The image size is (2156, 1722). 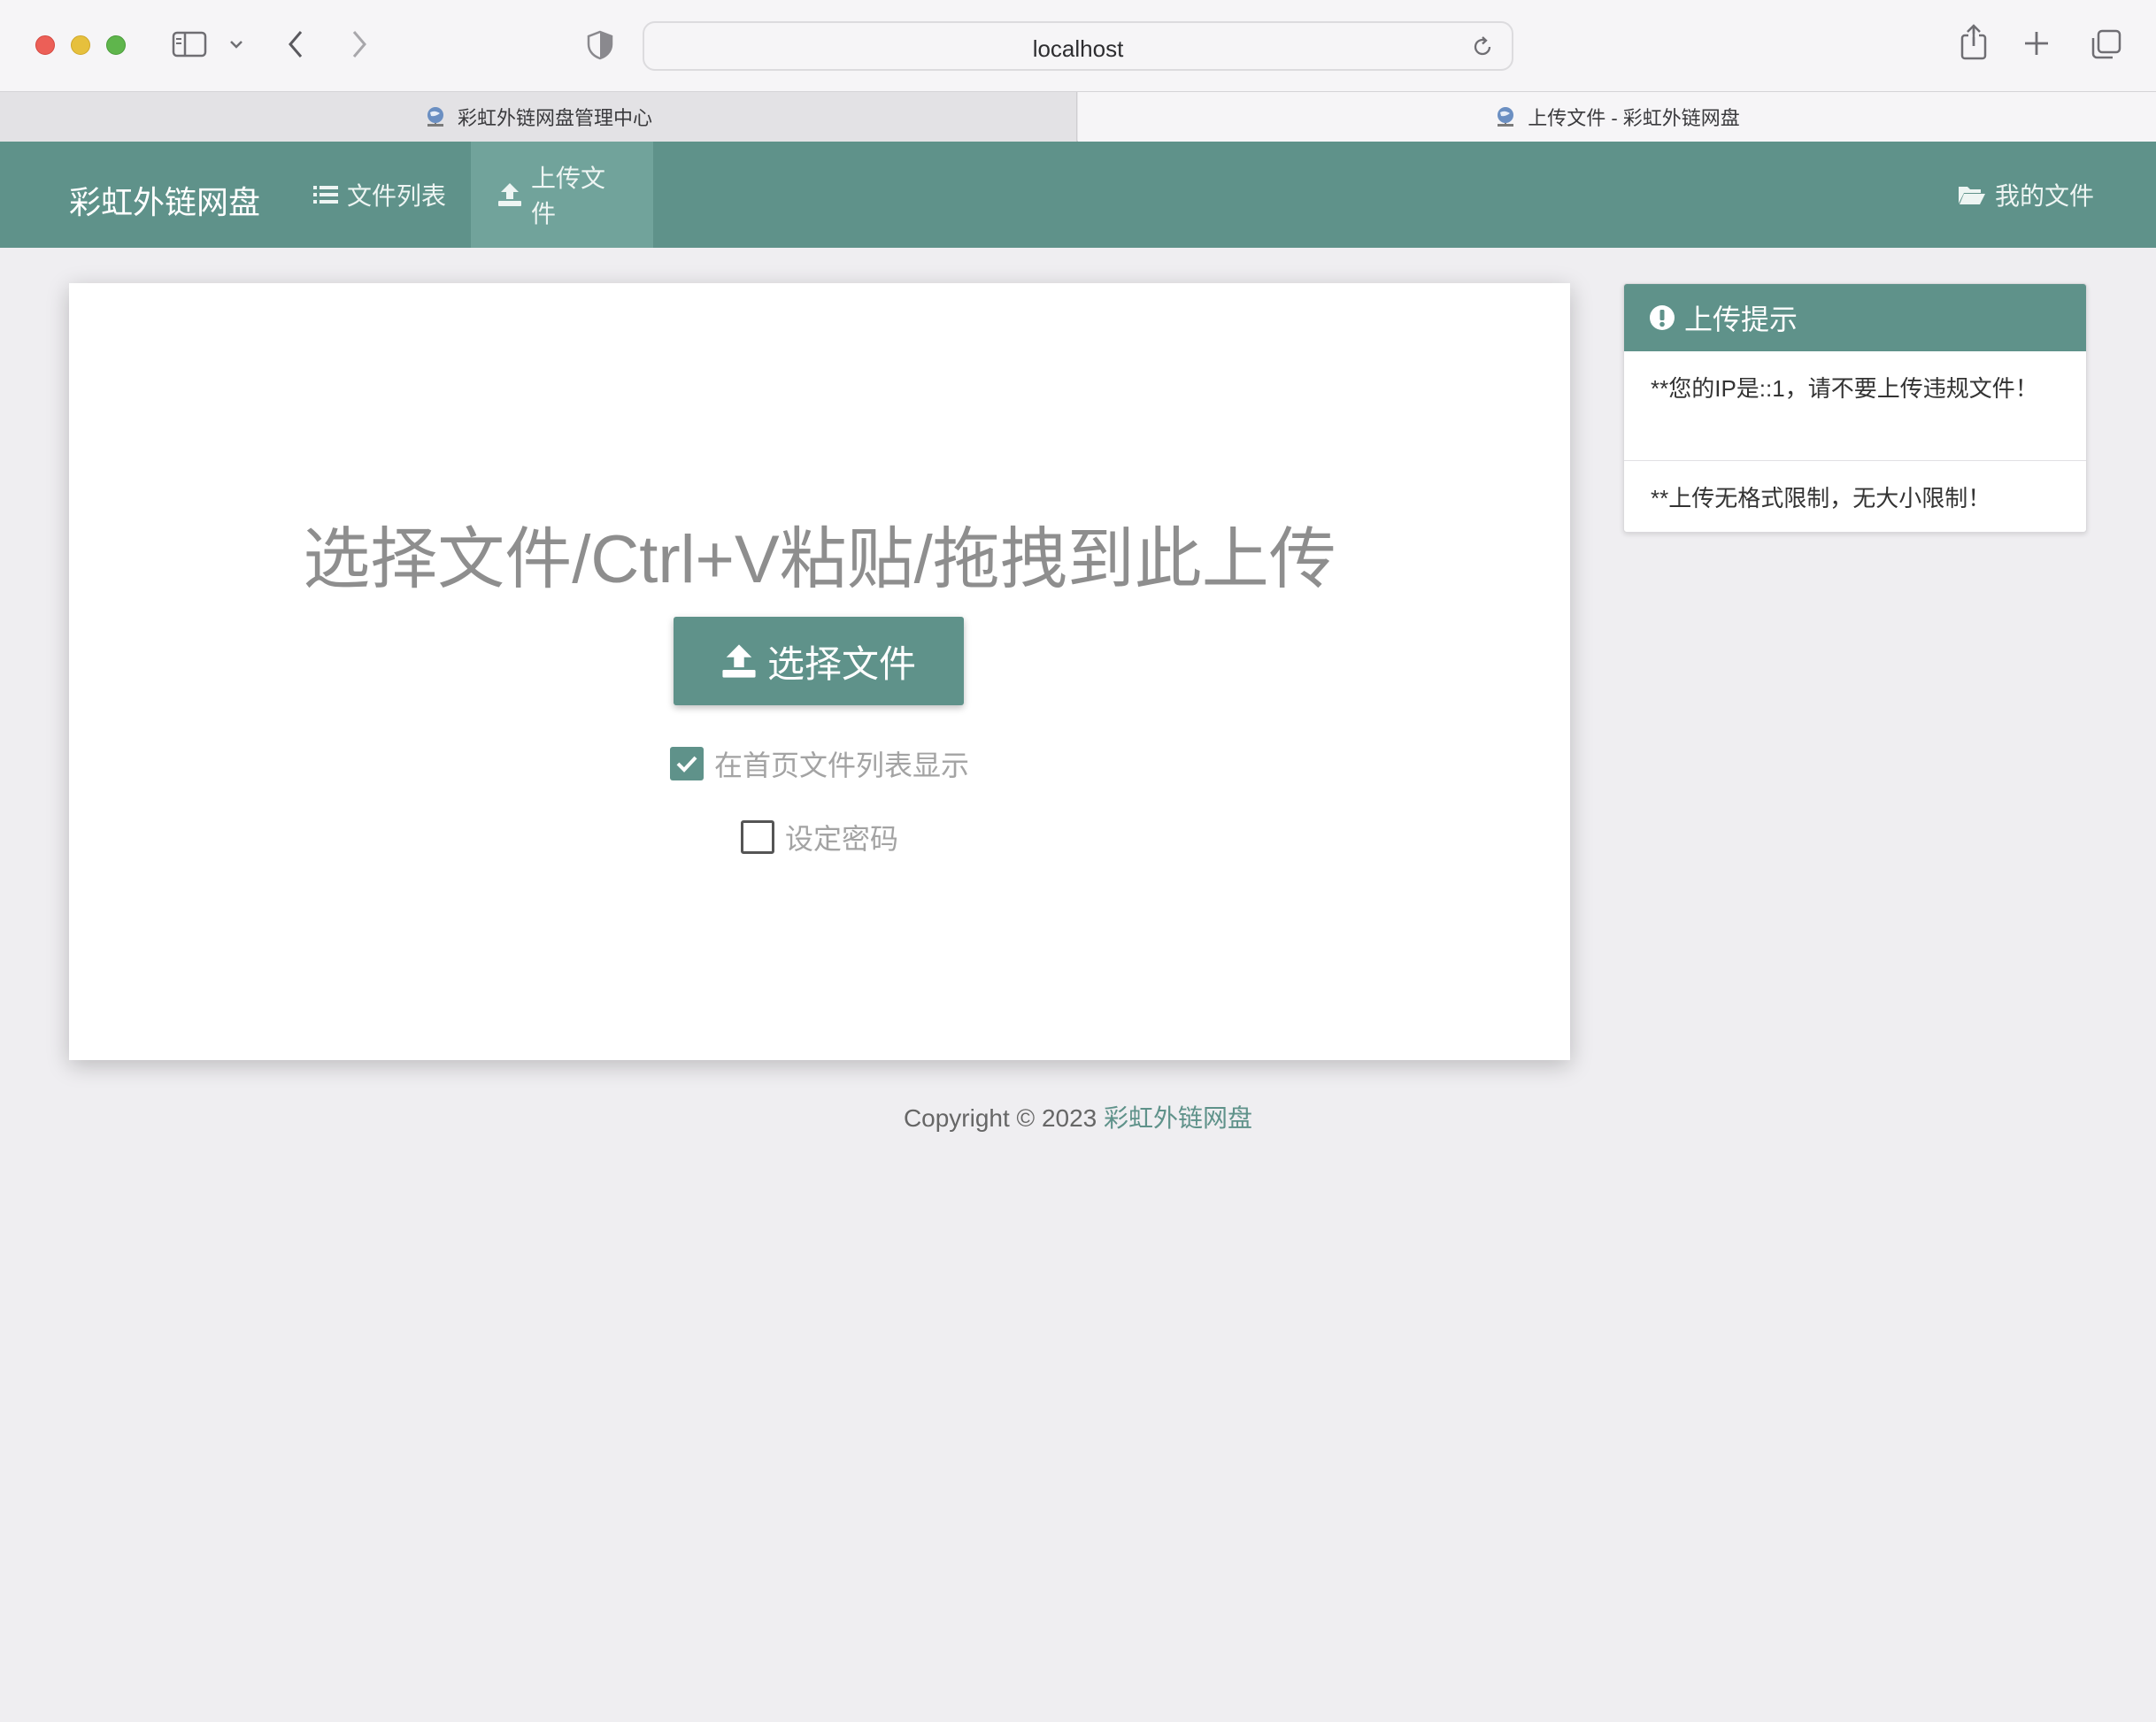 I want to click on close-window-button, so click(x=45, y=45).